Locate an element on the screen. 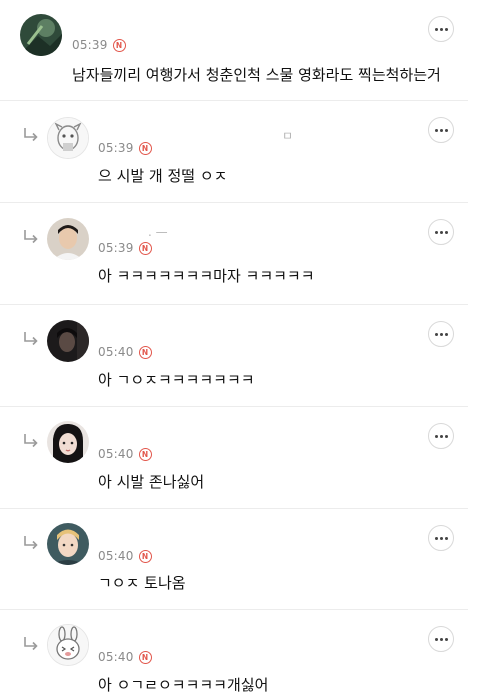 This screenshot has width=480, height=695. comment-text: 아 ㅇㄱㄹㅇㅋㅋㅋㅋ개싫어 is located at coordinates (183, 685).